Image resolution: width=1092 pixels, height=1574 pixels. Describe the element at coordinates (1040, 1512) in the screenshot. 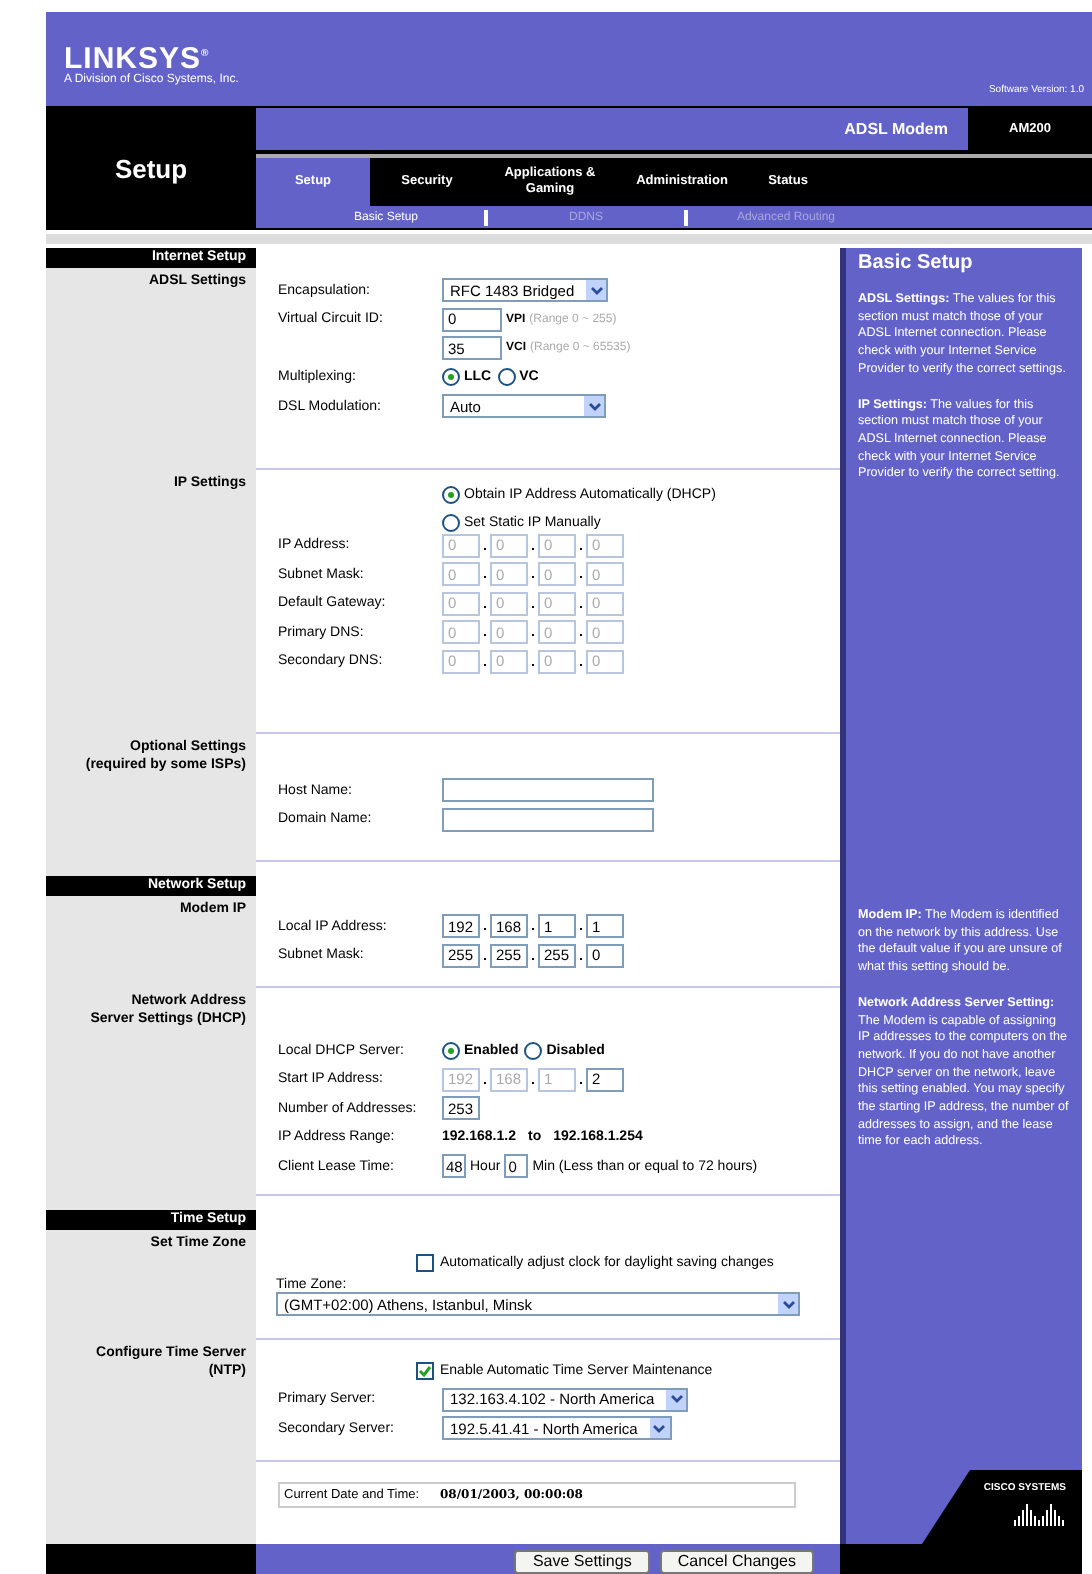

I see `bars-icon` at that location.